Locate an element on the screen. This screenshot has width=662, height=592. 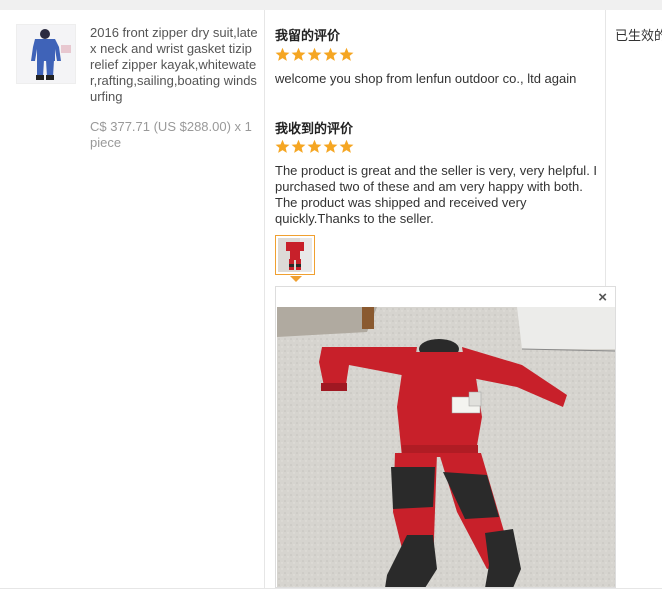
product-price: C$ 377.71 (US $288.00) x 1 piece is located at coordinates (171, 134).